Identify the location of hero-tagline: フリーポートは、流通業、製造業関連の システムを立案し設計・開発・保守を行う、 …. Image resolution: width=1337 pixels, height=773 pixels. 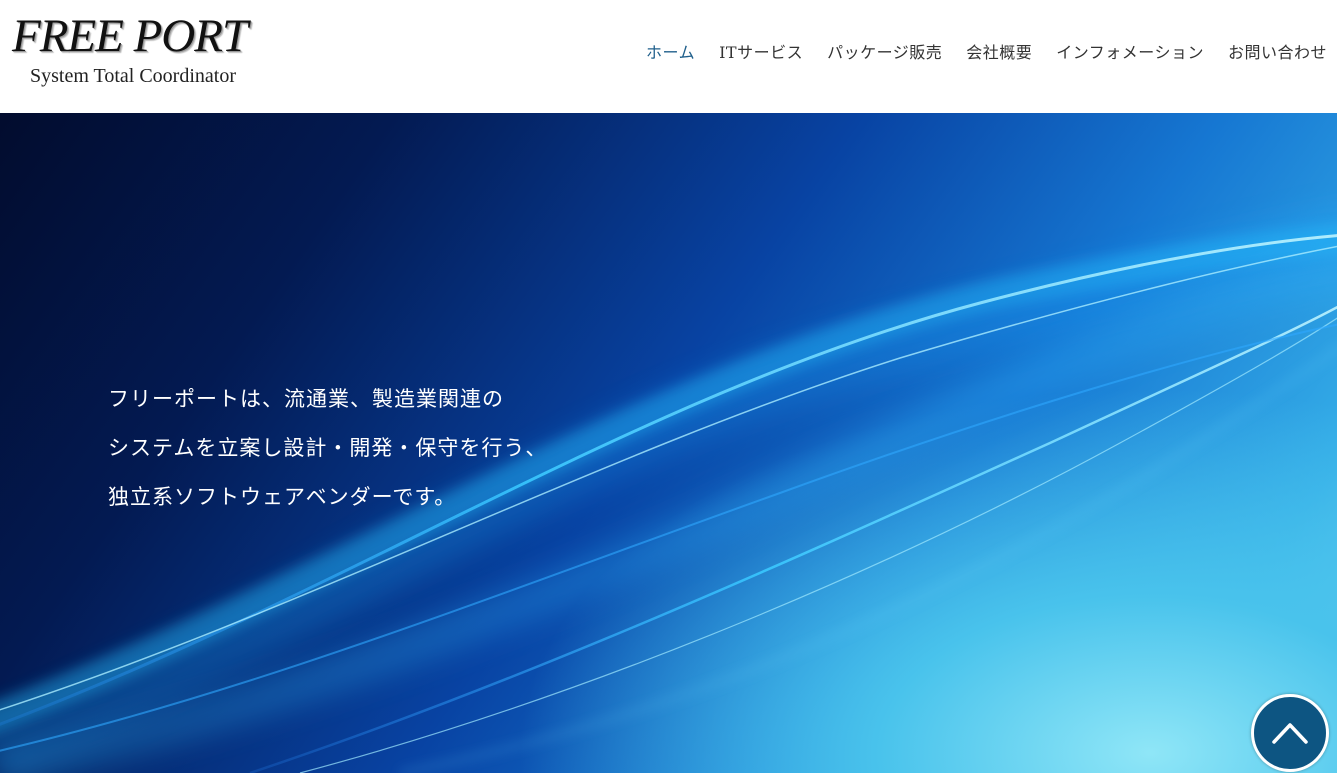
(327, 448).